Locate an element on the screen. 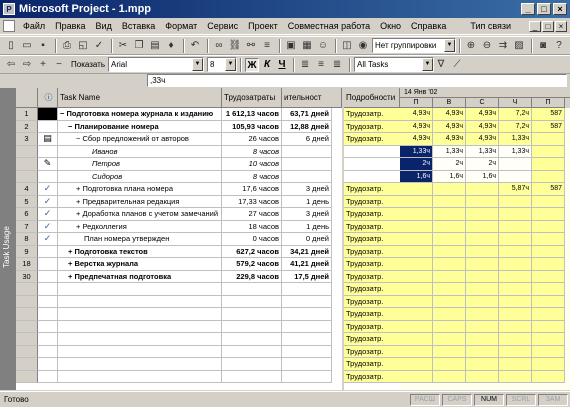 The image size is (570, 407). work-cell: 105,93 часов is located at coordinates (252, 126).